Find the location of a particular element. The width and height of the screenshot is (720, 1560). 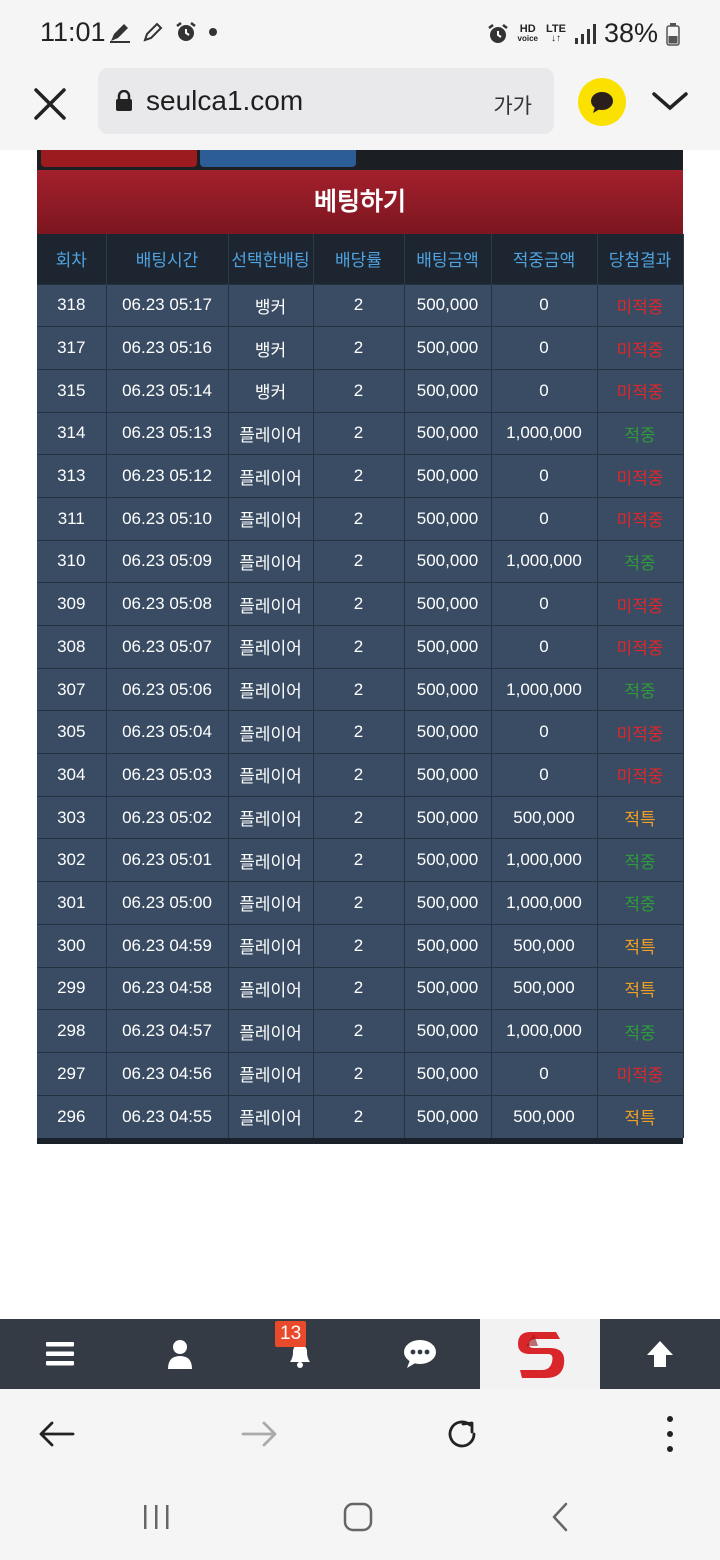

hd-label: HD is located at coordinates (527, 28).